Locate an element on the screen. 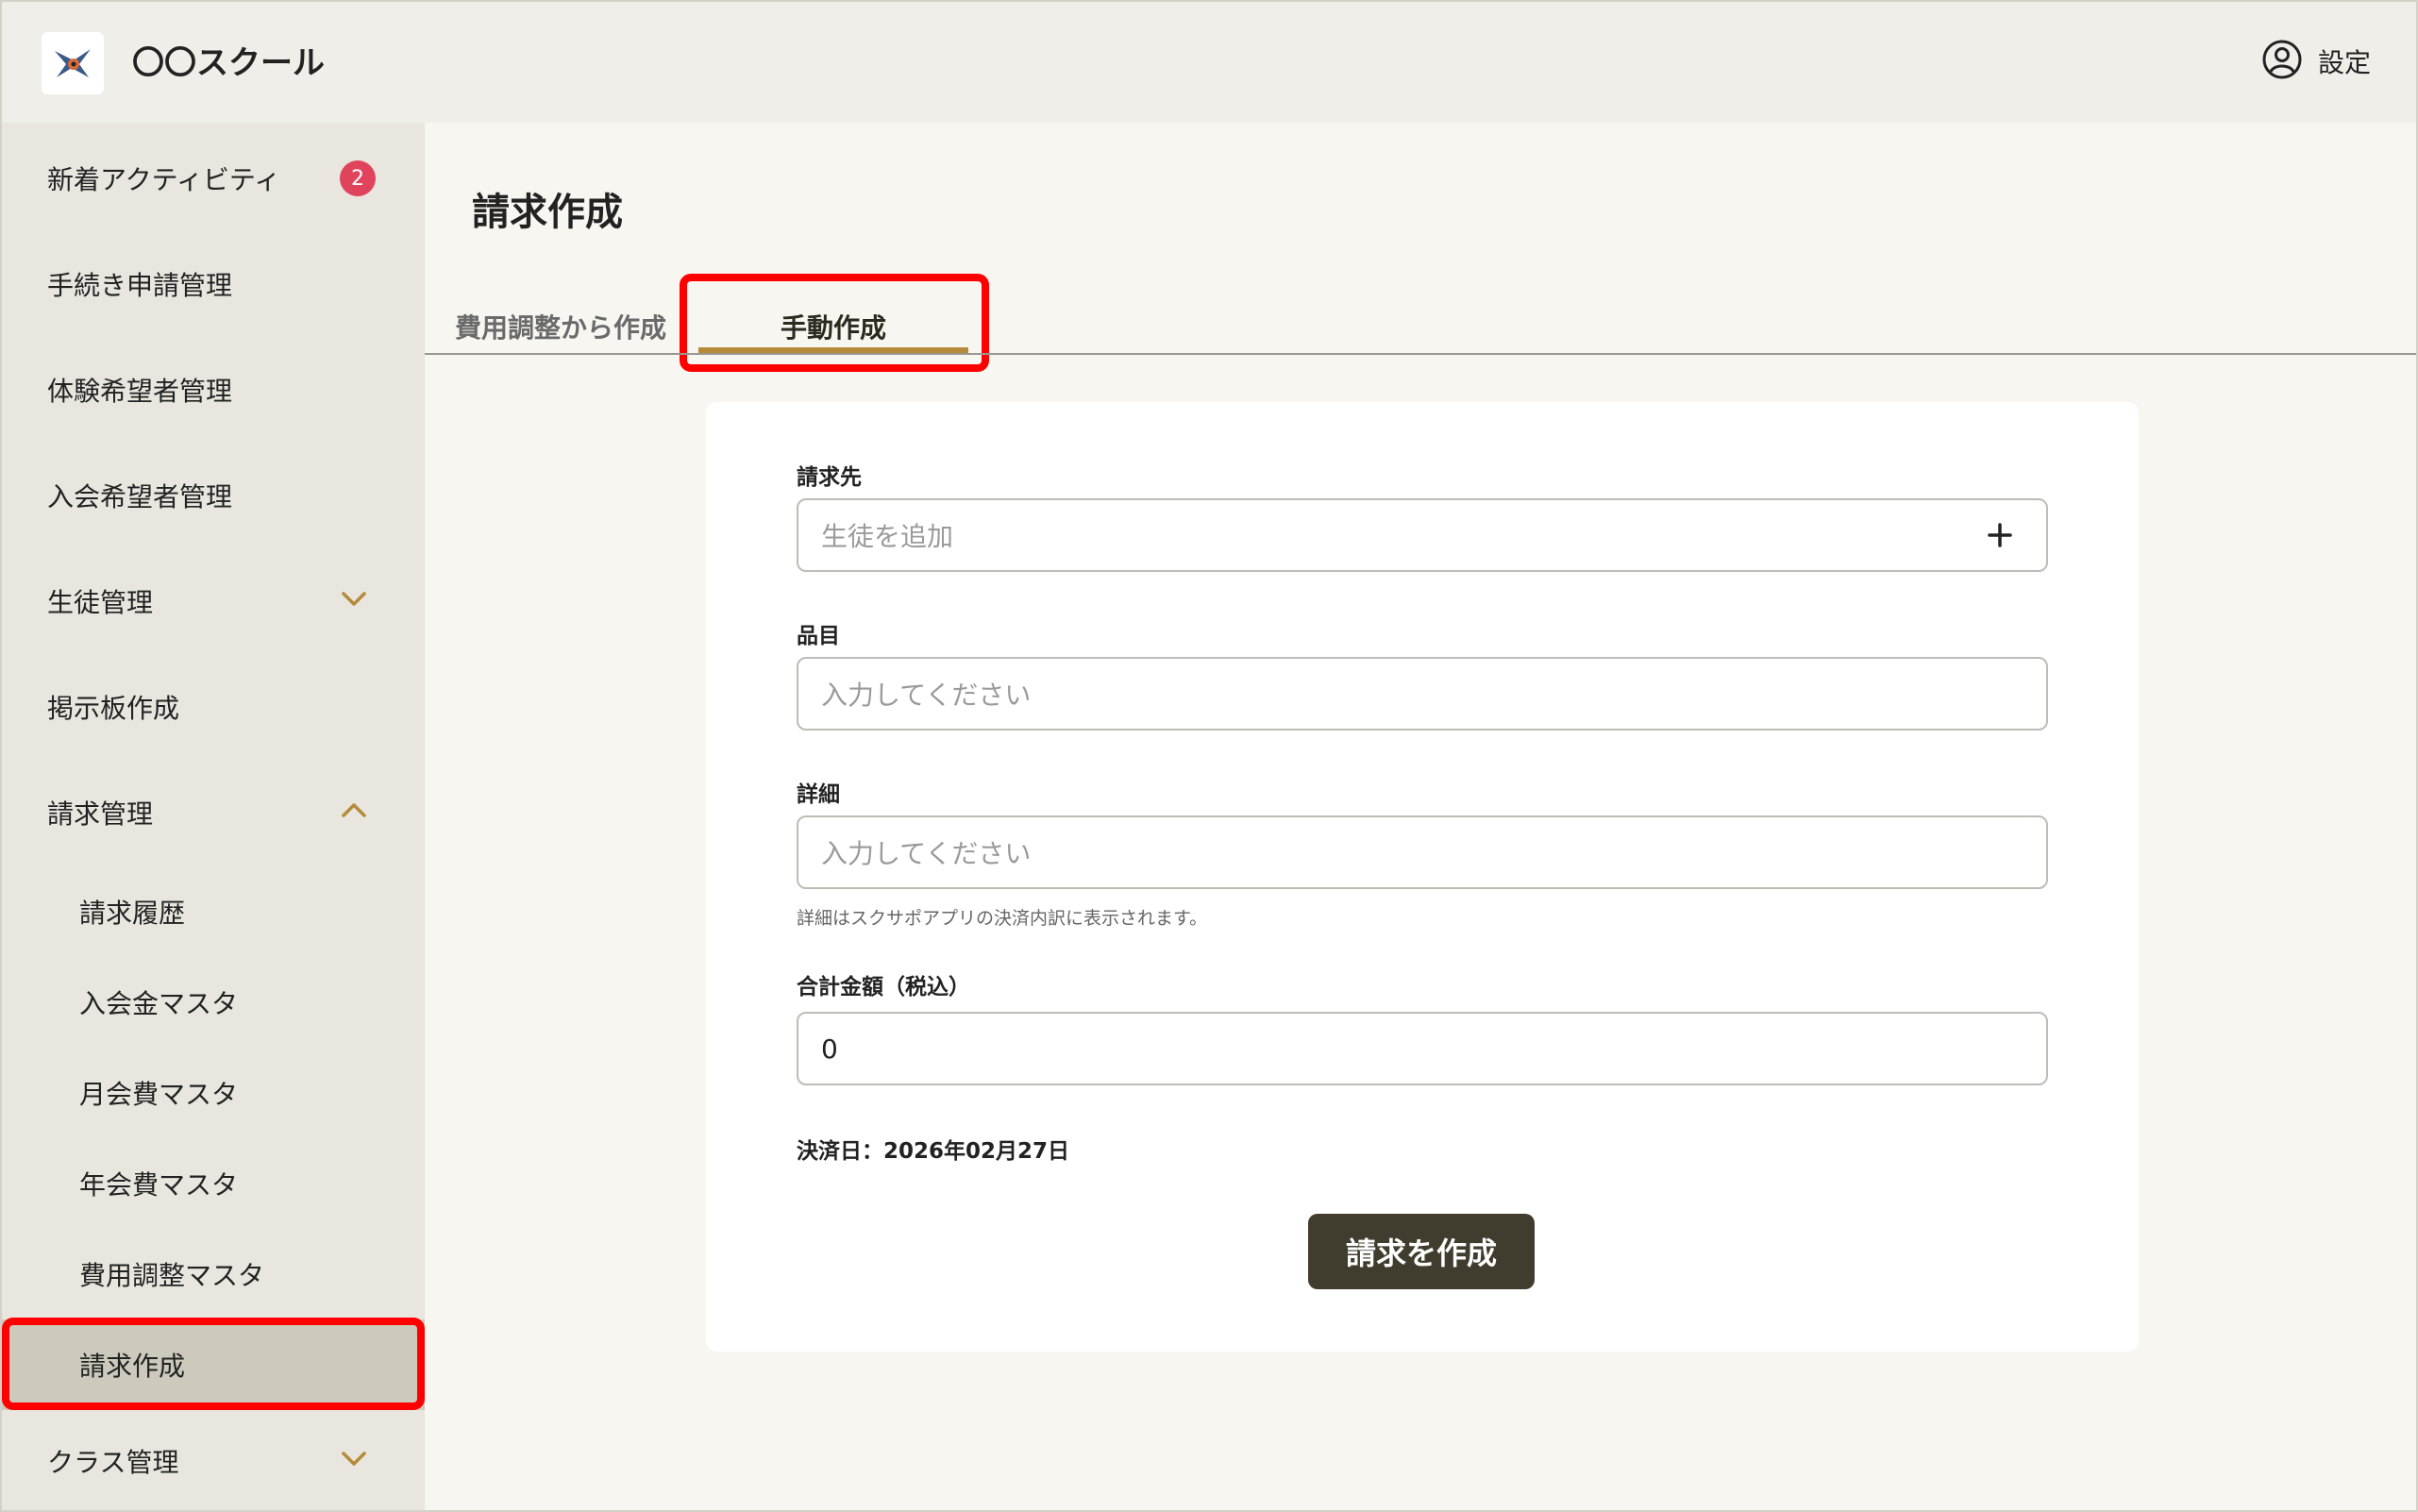 This screenshot has width=2418, height=1512. total-amount-input: 0 is located at coordinates (1422, 1048).